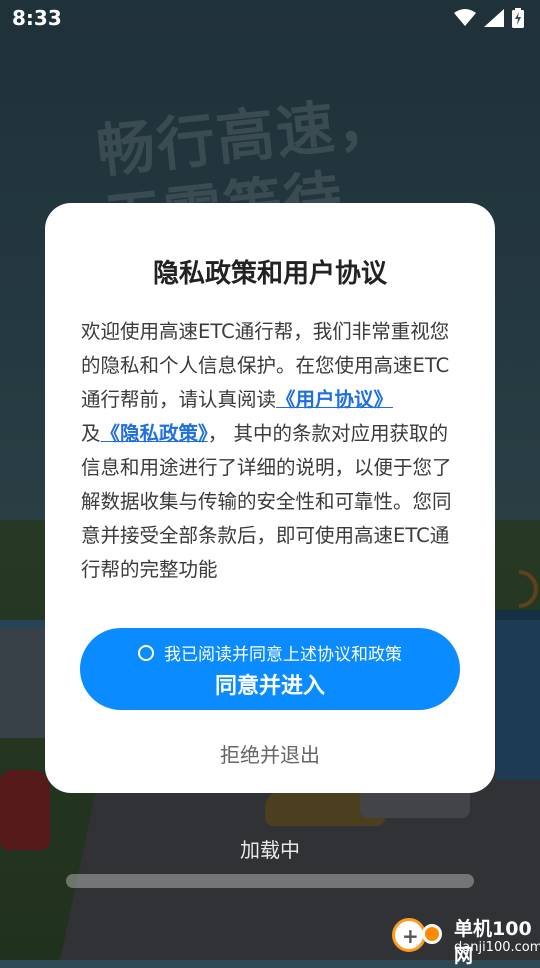  What do you see at coordinates (269, 274) in the screenshot?
I see `dialog-title: 隐私政策和用户协议` at bounding box center [269, 274].